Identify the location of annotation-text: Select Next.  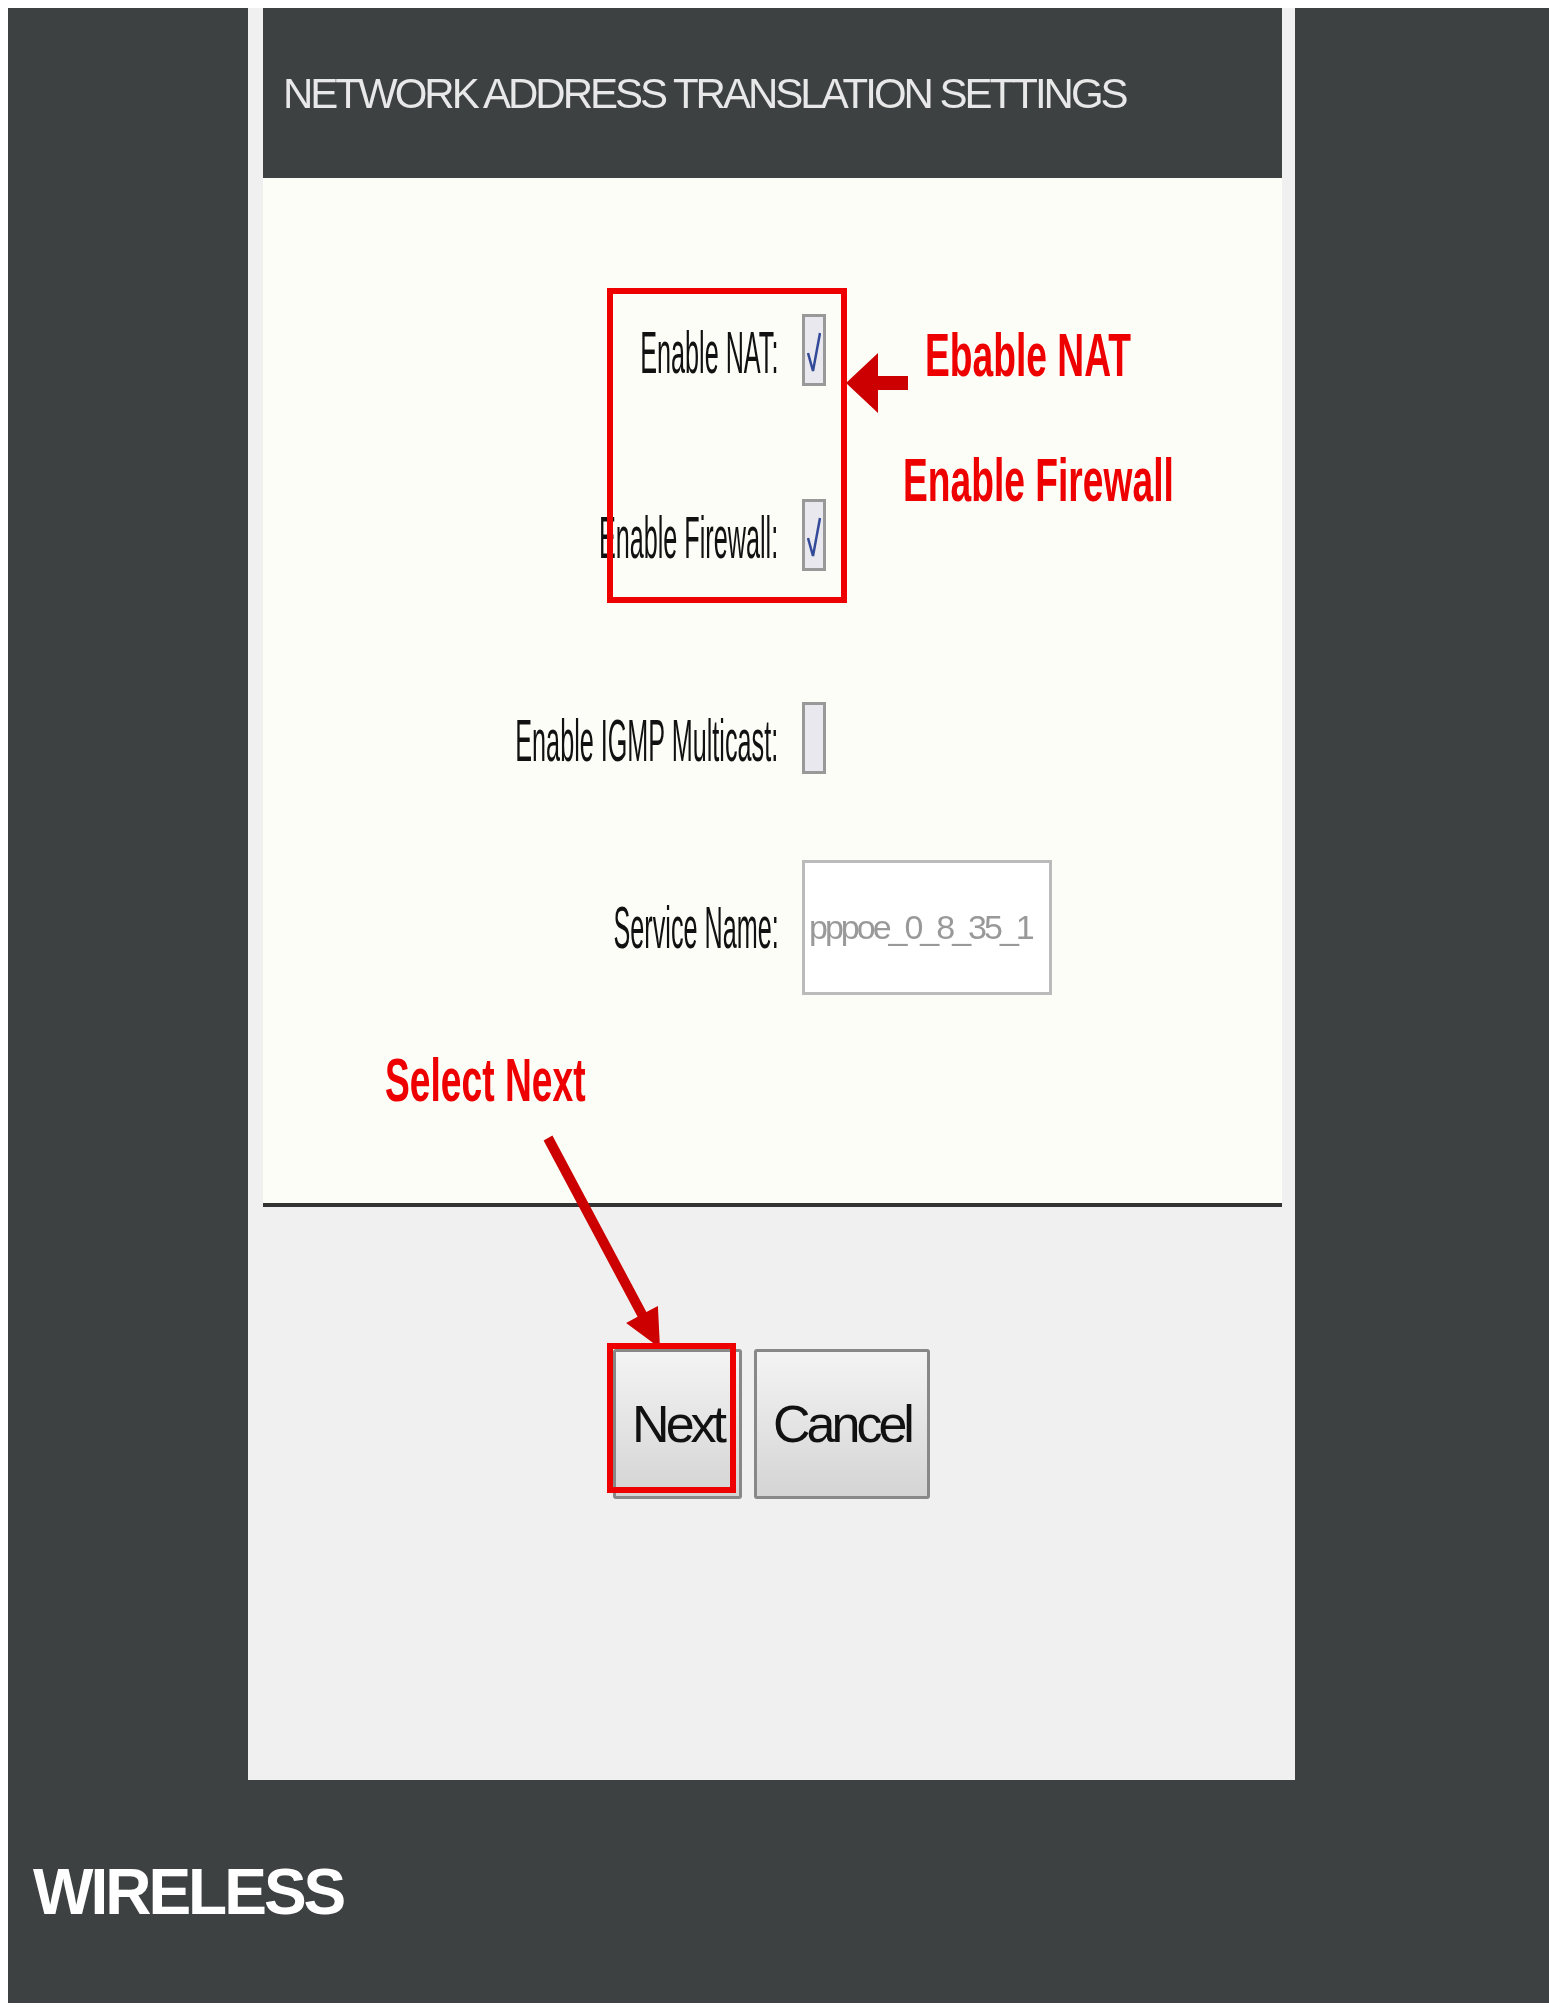
(486, 1080).